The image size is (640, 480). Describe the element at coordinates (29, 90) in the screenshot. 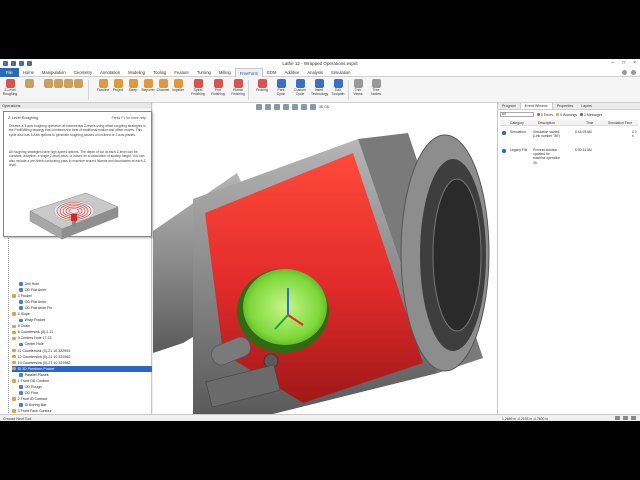

I see `roughing-button` at that location.